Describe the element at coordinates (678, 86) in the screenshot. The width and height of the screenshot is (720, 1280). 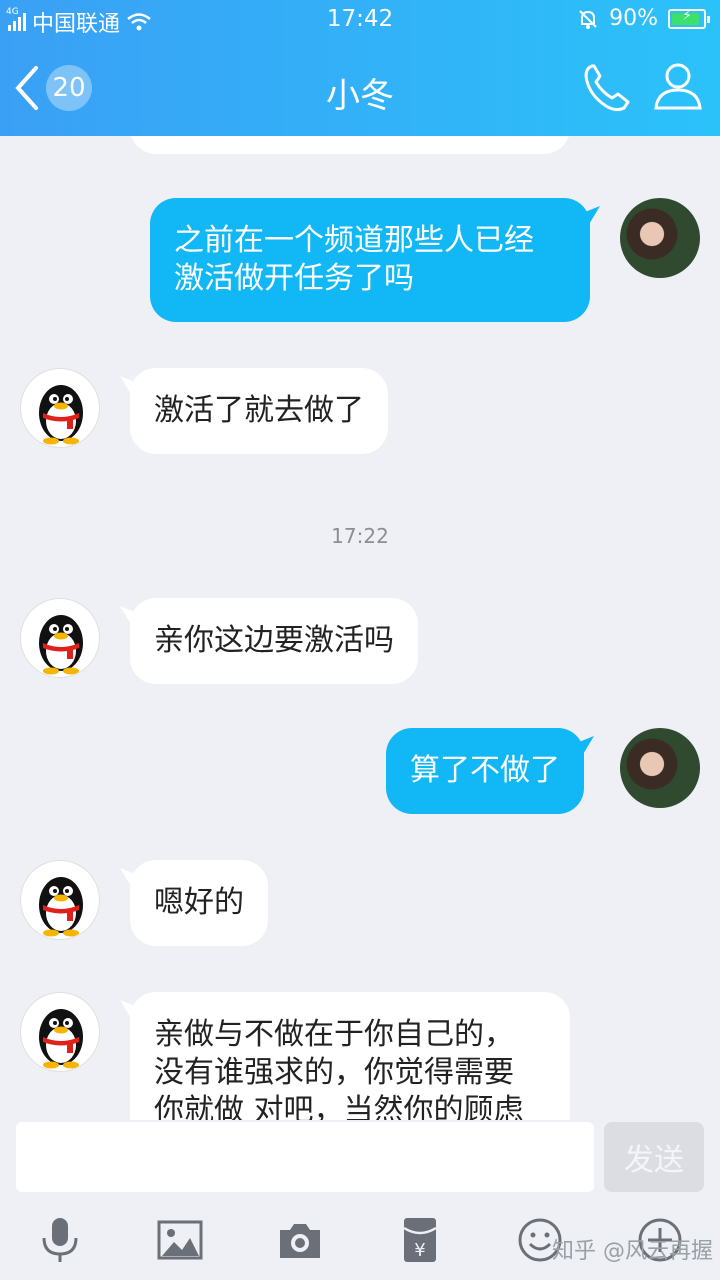
I see `person-icon` at that location.